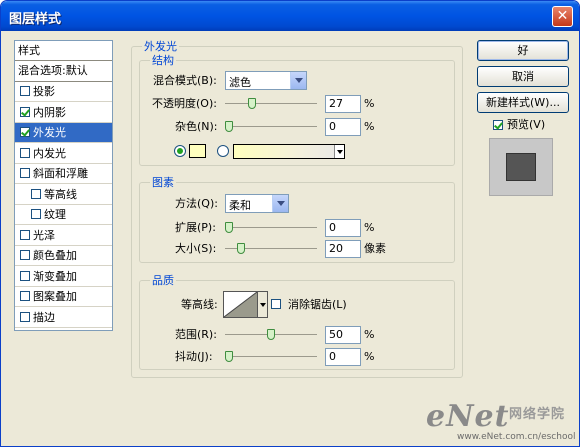  What do you see at coordinates (197, 151) in the screenshot?
I see `glow-color-swatch` at bounding box center [197, 151].